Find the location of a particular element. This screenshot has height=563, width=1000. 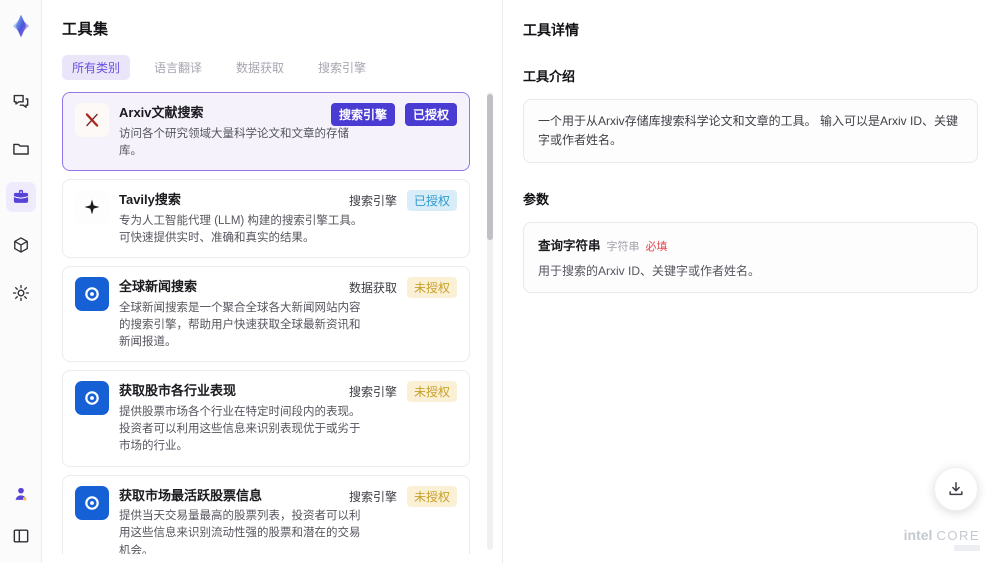

sidebar-item-models is located at coordinates (21, 245).